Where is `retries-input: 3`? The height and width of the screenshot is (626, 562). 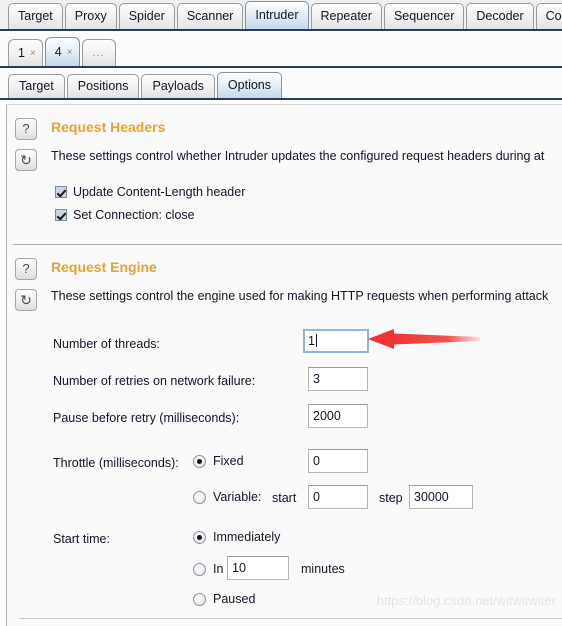
retries-input: 3 is located at coordinates (338, 379).